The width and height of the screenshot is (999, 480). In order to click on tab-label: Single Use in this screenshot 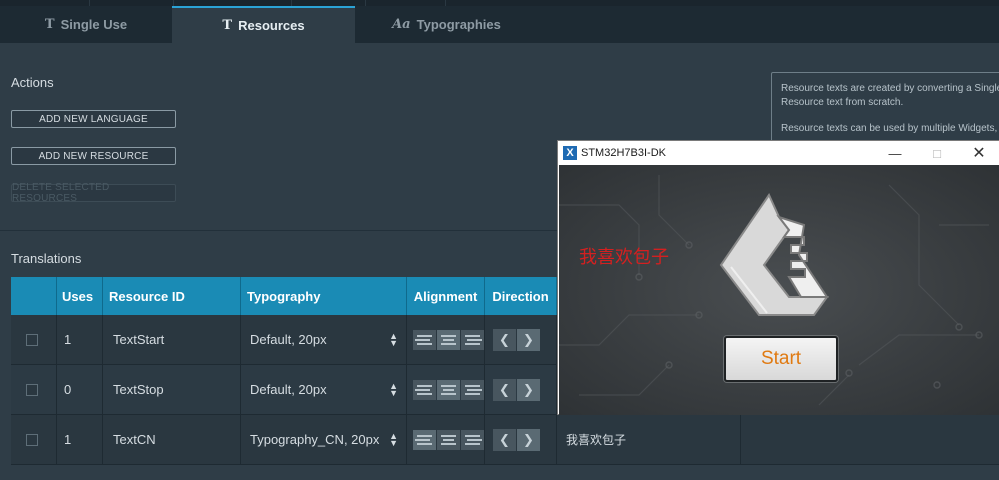, I will do `click(94, 24)`.